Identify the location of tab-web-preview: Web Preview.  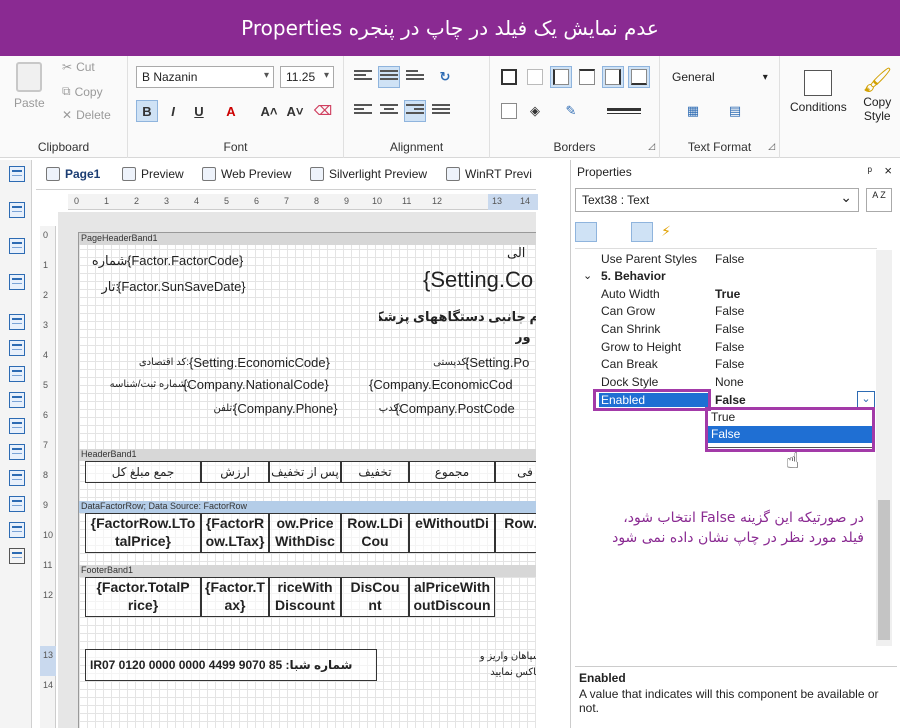
(246, 174).